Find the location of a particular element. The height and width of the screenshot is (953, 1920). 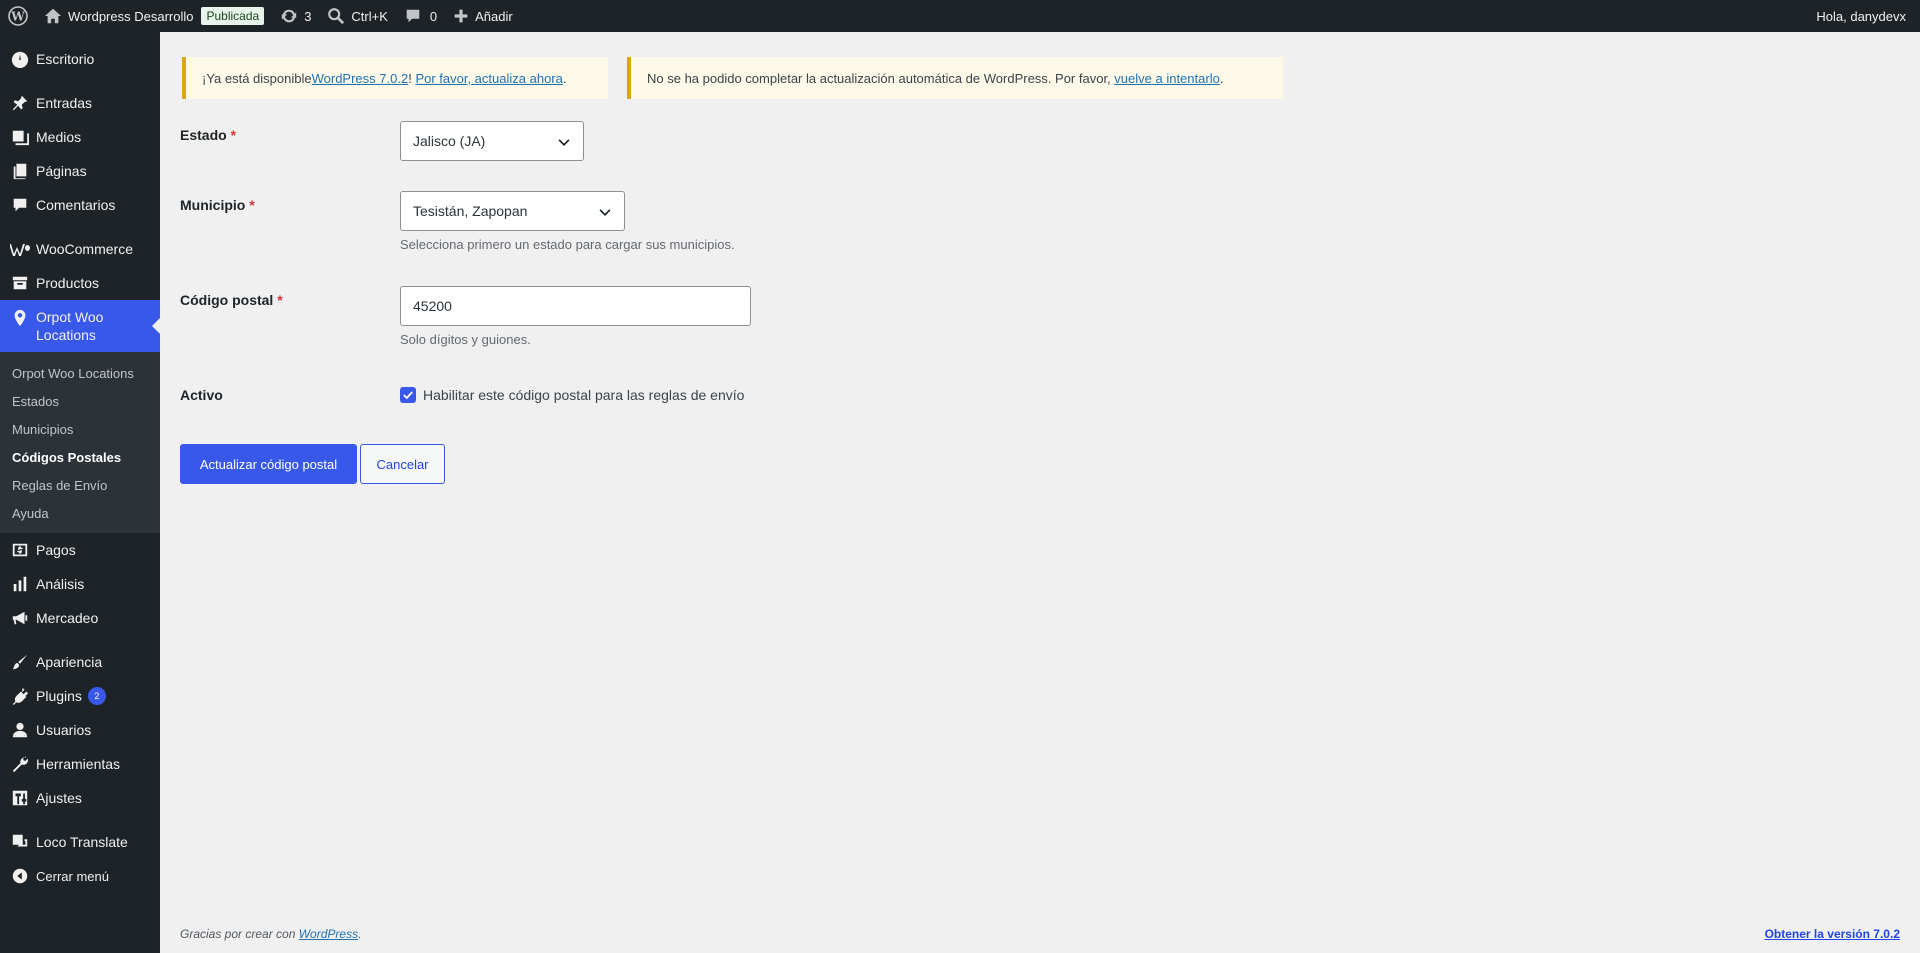

updates-menu: 3 is located at coordinates (295, 16).